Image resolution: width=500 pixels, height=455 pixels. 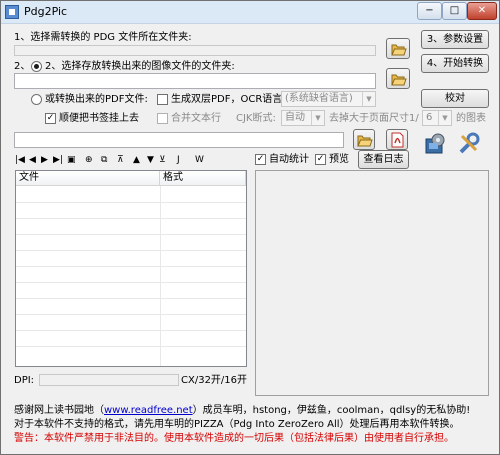 I want to click on pdf-output-radio, so click(x=36, y=99).